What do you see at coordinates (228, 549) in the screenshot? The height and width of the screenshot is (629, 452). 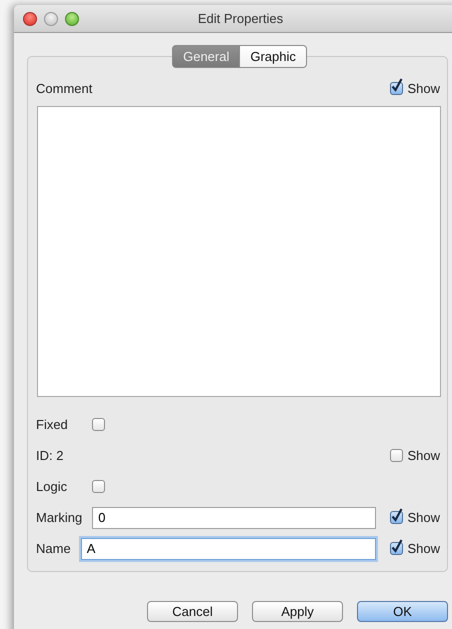 I see `text-field: A` at bounding box center [228, 549].